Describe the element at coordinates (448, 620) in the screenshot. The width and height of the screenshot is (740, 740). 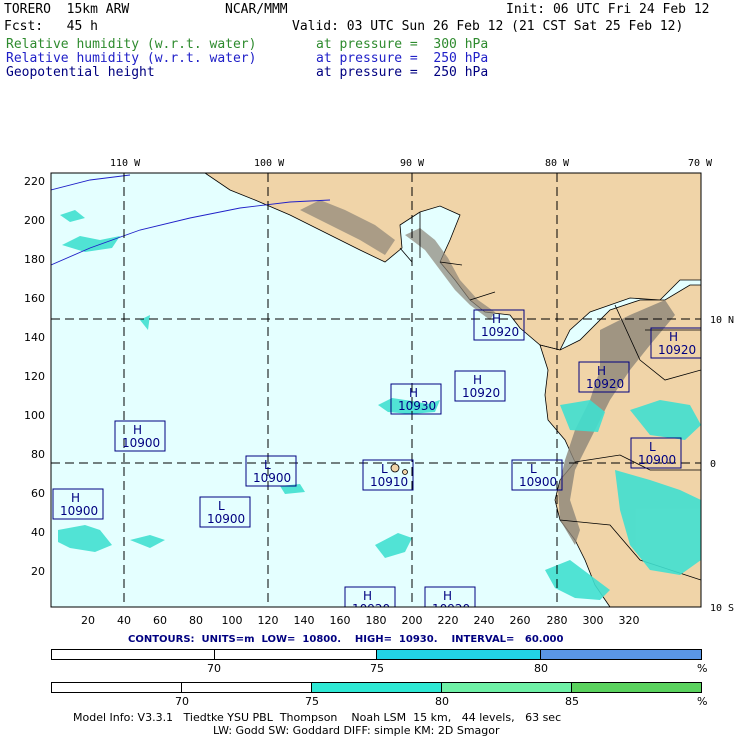
I see `x-tick-label: 220` at that location.